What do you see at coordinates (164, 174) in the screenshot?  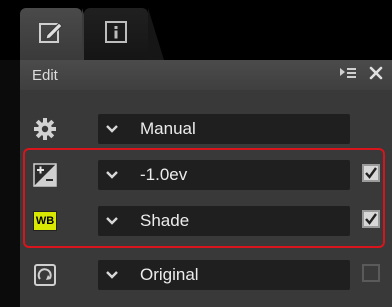 I see `exposure-value: -1.0ev` at bounding box center [164, 174].